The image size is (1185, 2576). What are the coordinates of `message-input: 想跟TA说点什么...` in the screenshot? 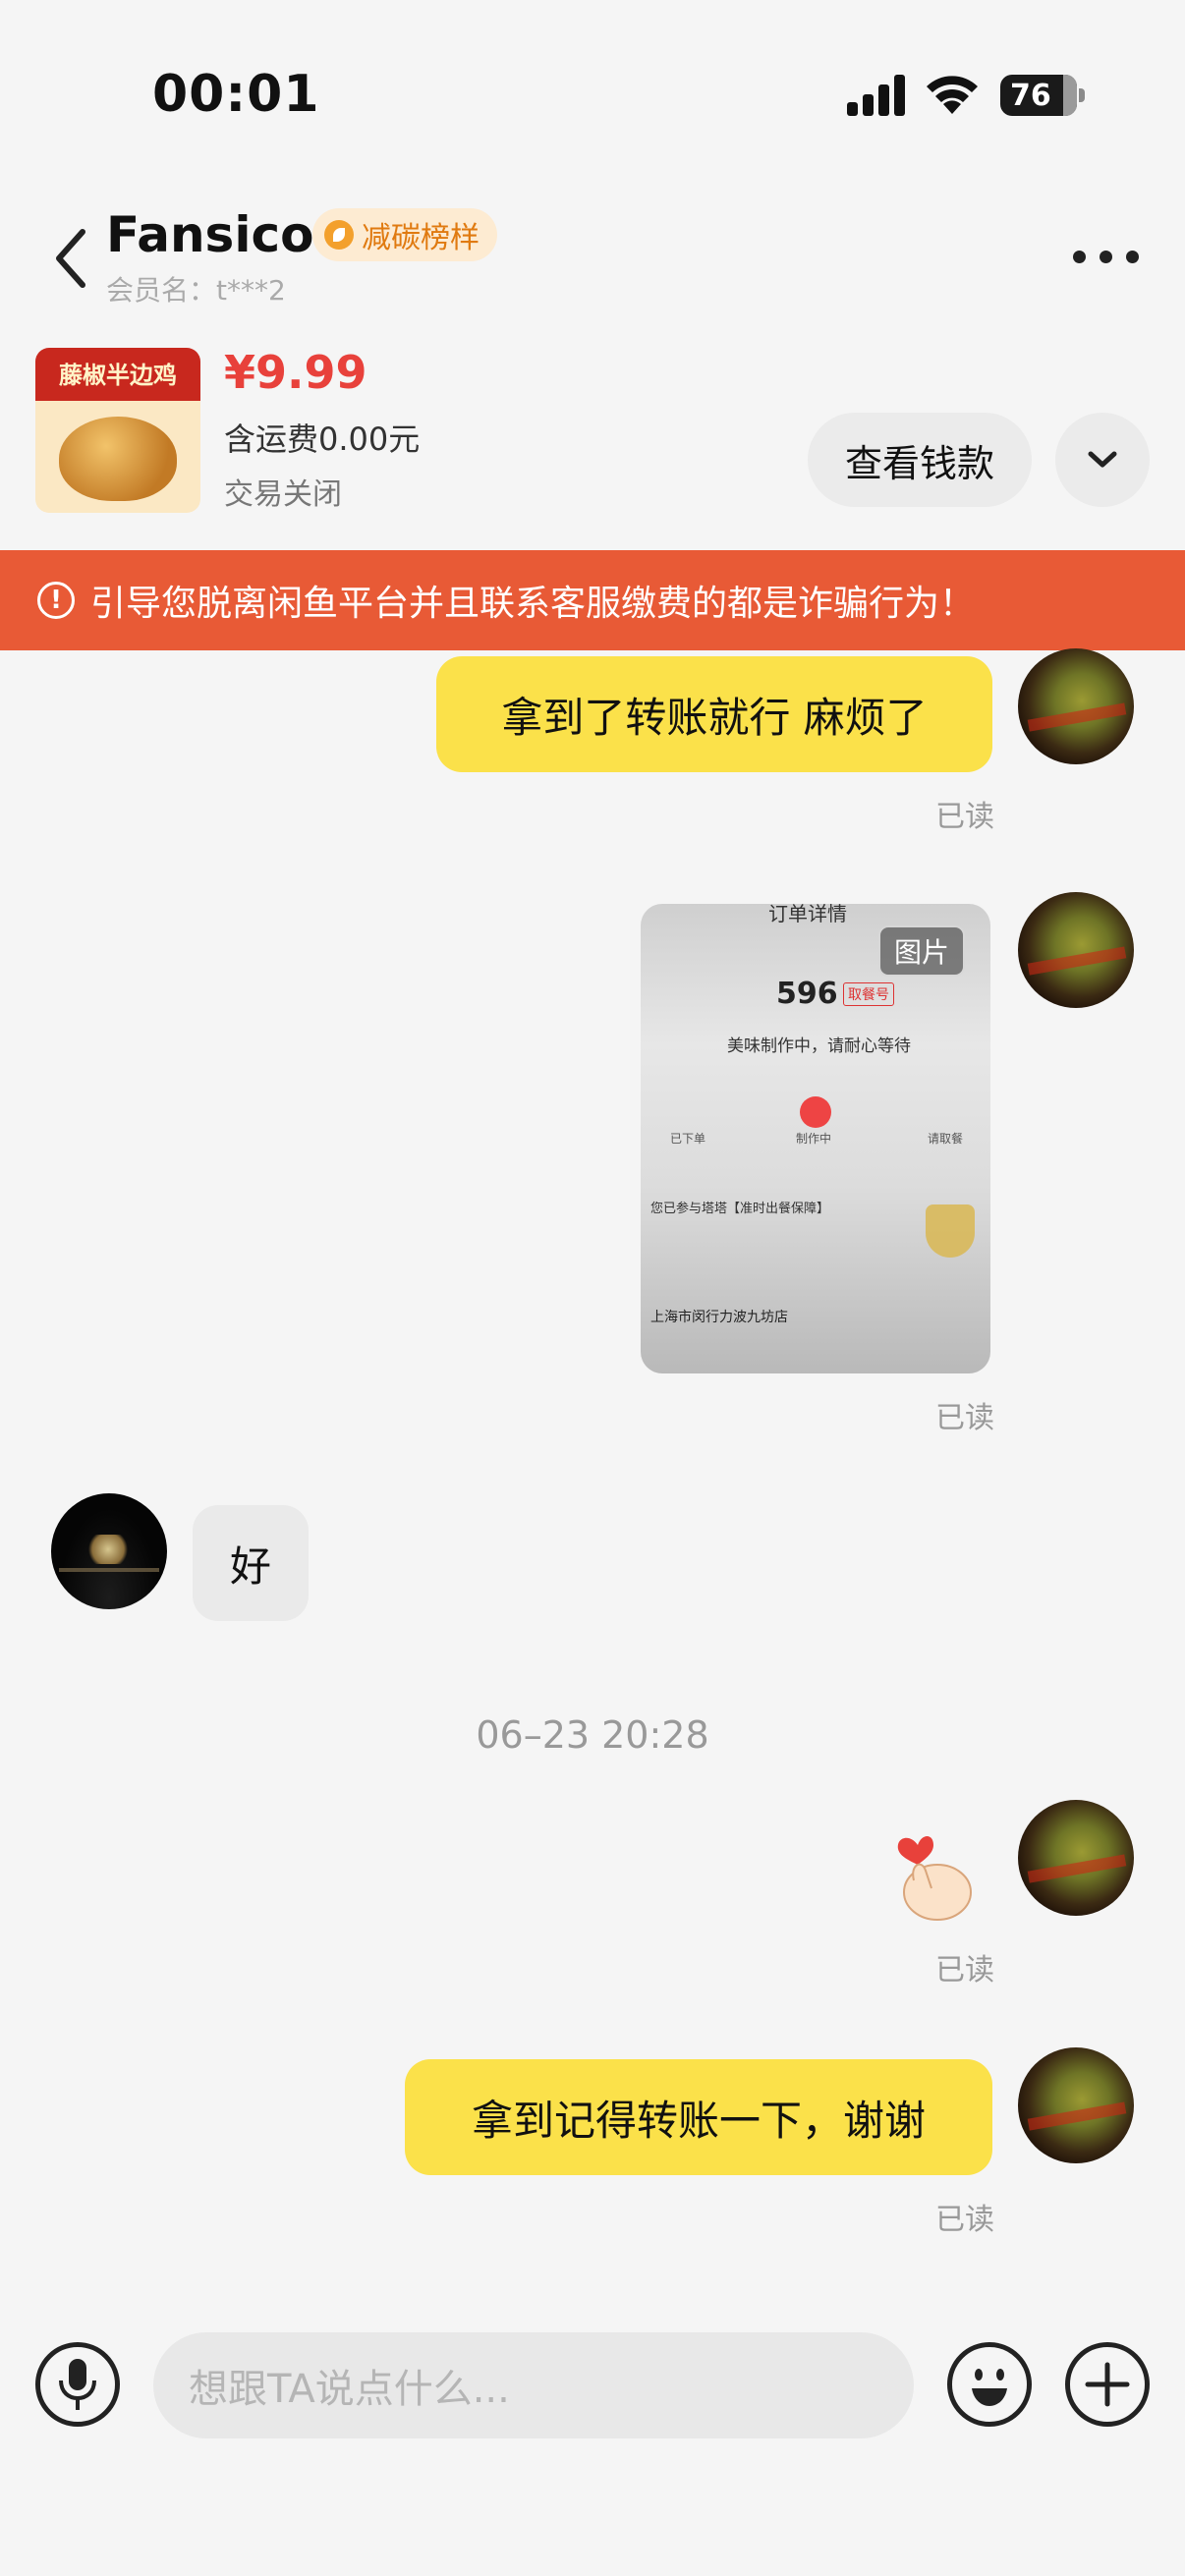 It's located at (534, 2385).